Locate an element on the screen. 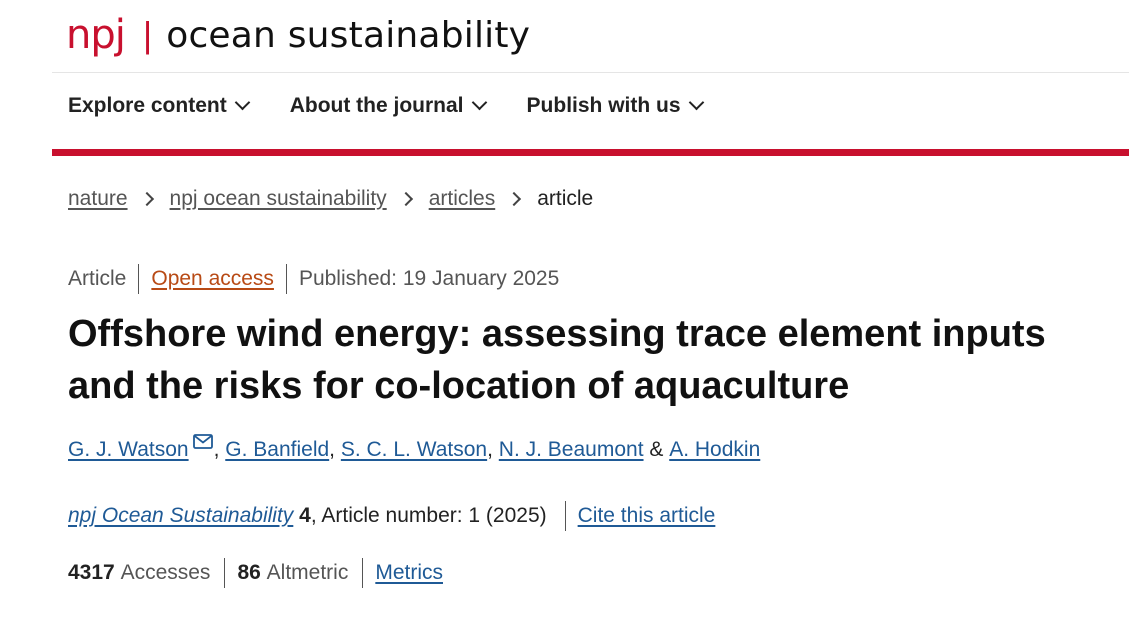 The height and width of the screenshot is (621, 1129). citation-divider is located at coordinates (565, 516).